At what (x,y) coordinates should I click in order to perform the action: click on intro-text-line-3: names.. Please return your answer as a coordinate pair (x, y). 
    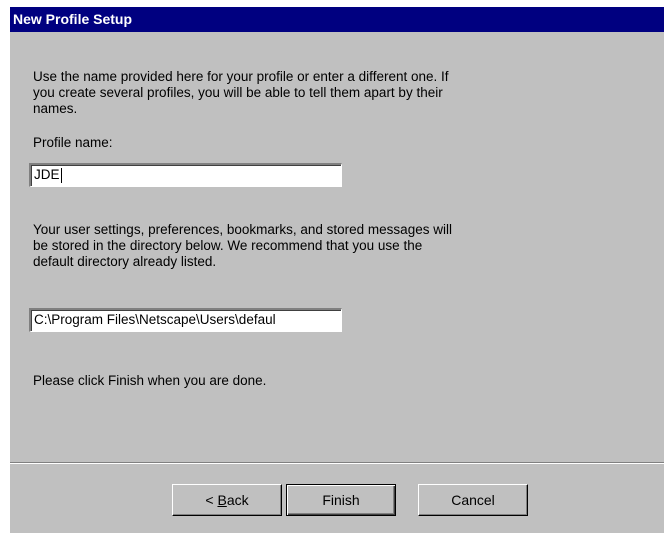
    Looking at the image, I should click on (55, 108).